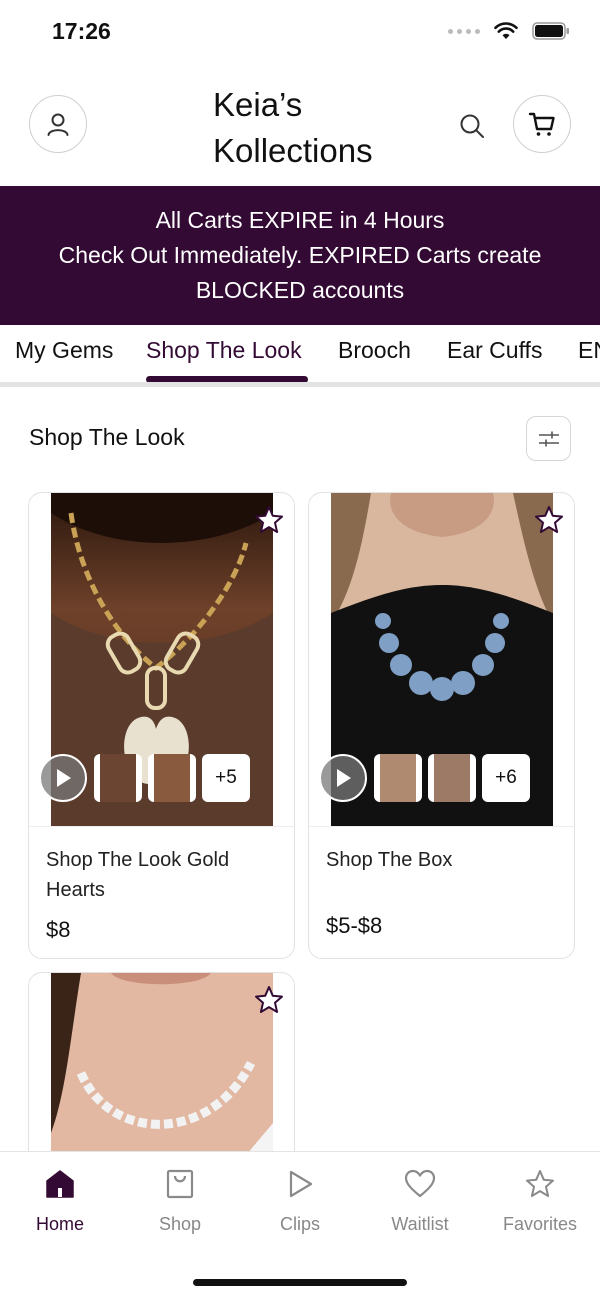 Image resolution: width=600 pixels, height=1299 pixels. I want to click on nav-clips-label: Clips, so click(299, 1224).